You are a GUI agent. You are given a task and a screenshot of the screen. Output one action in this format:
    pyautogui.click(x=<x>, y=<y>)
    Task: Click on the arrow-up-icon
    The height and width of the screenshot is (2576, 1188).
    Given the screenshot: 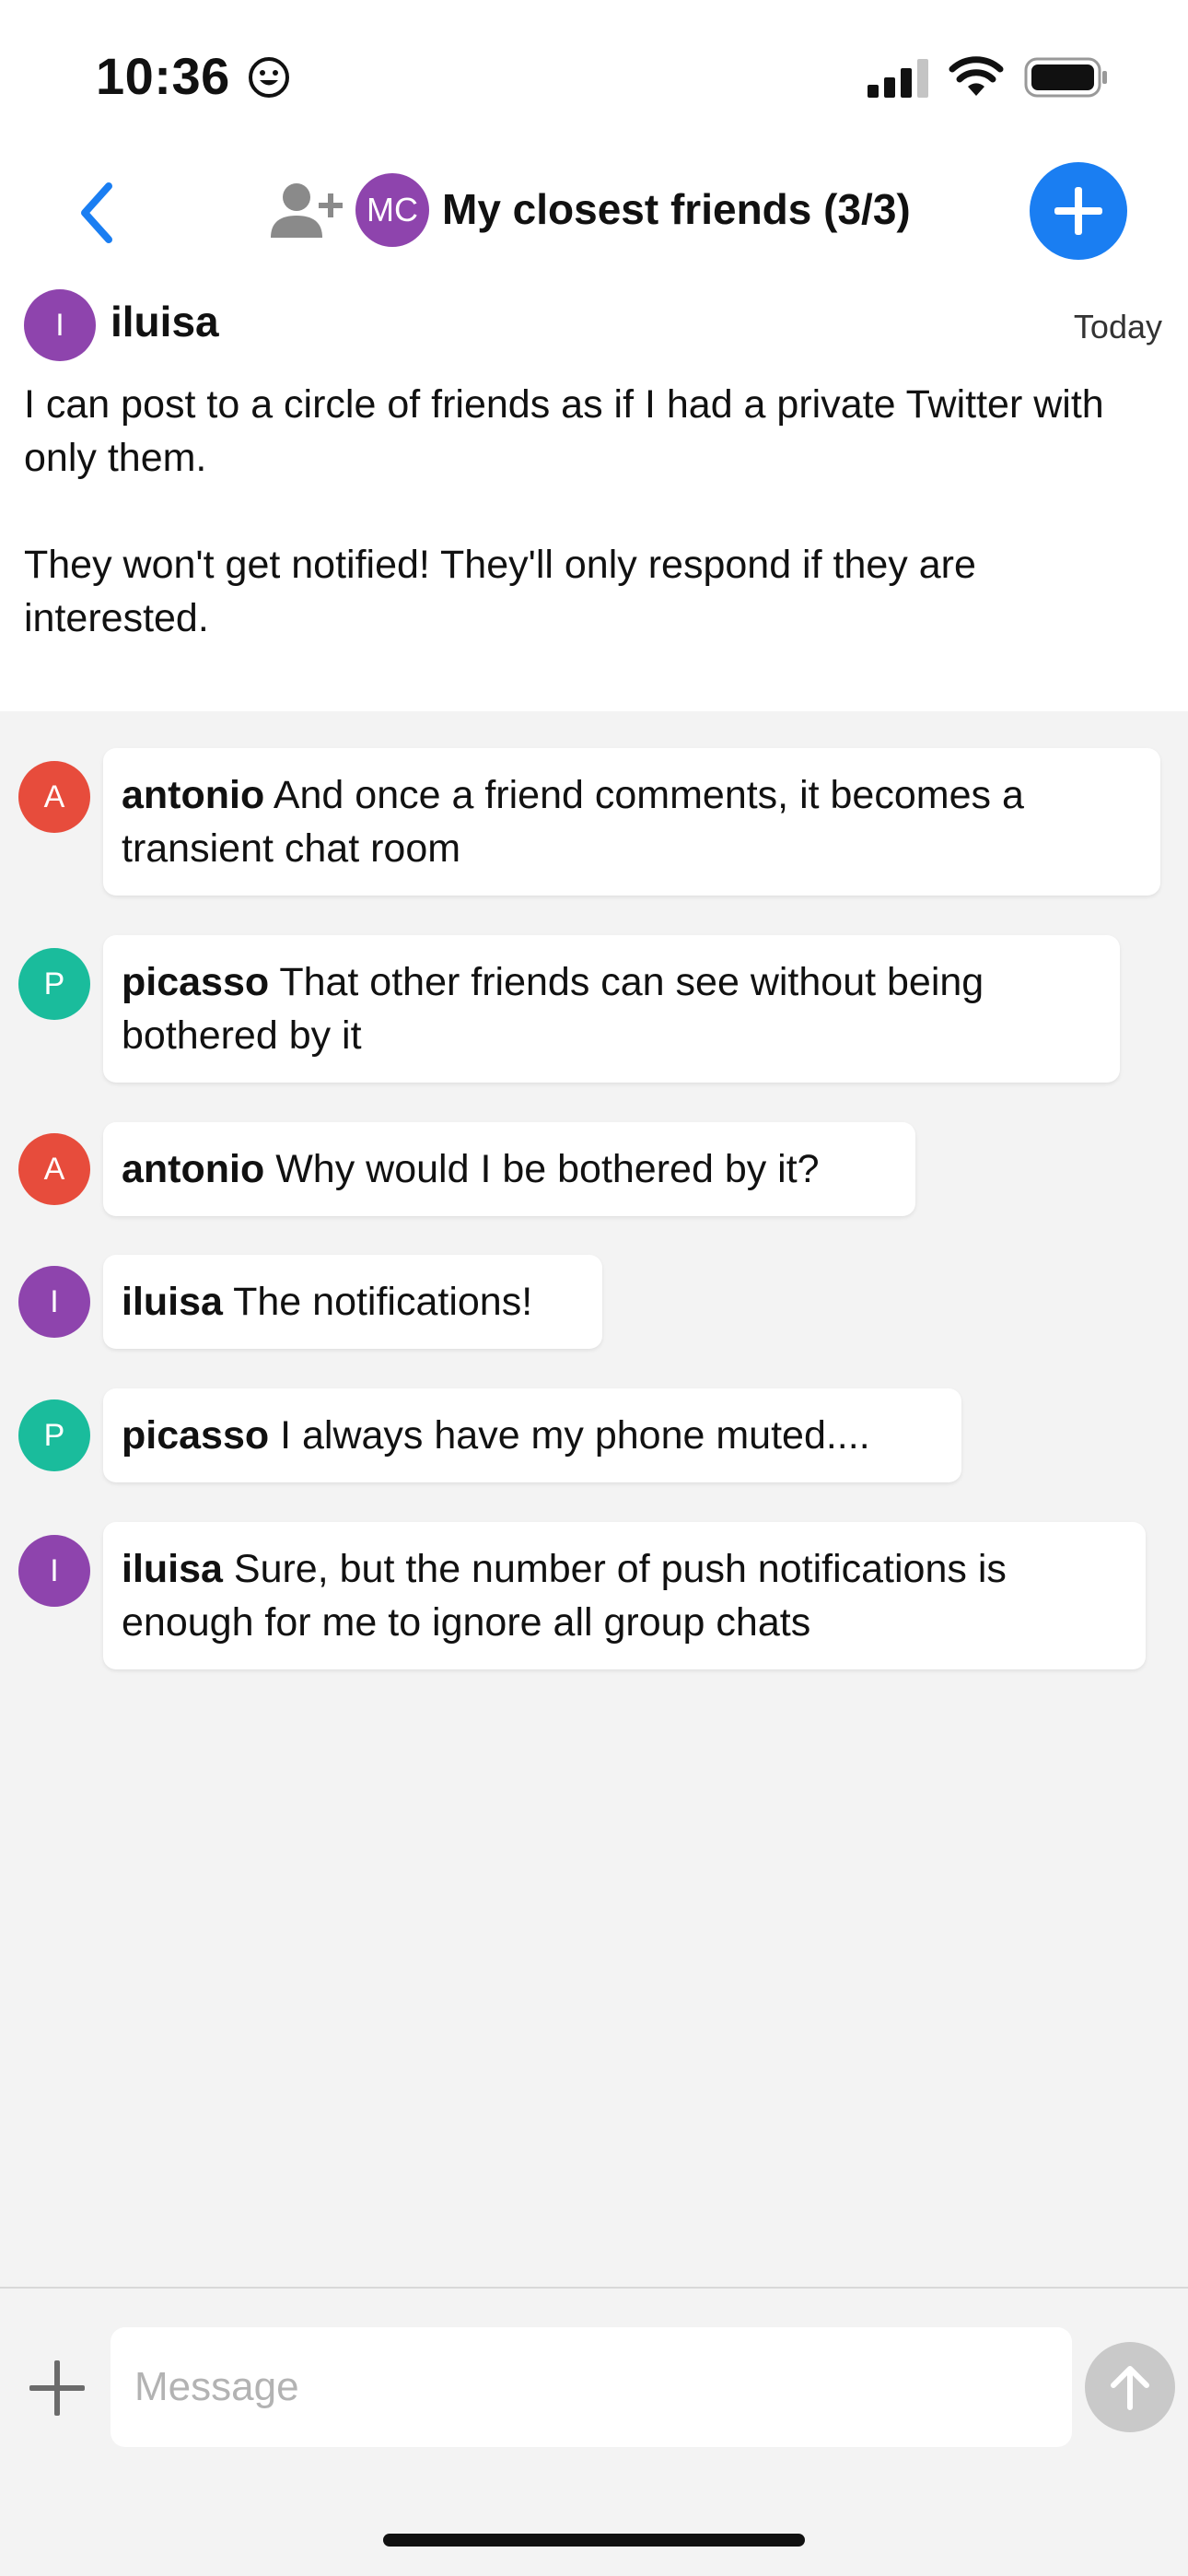 What is the action you would take?
    pyautogui.click(x=1130, y=2388)
    